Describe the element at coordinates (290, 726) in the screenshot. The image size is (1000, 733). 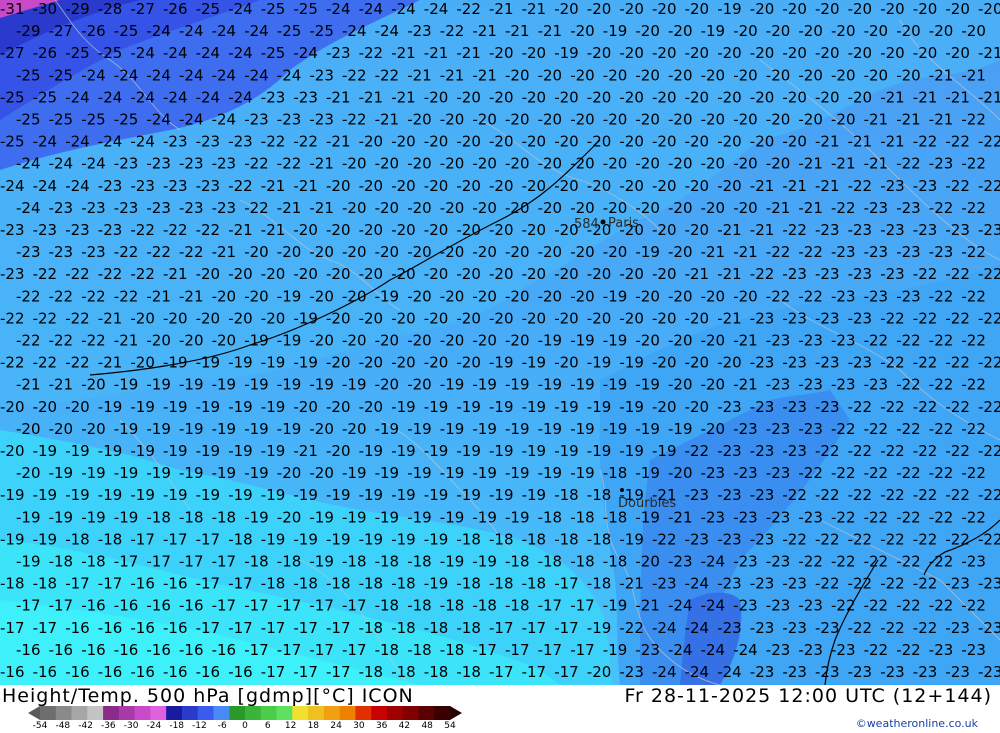
I see `color-scale-tick-label: 12` at that location.